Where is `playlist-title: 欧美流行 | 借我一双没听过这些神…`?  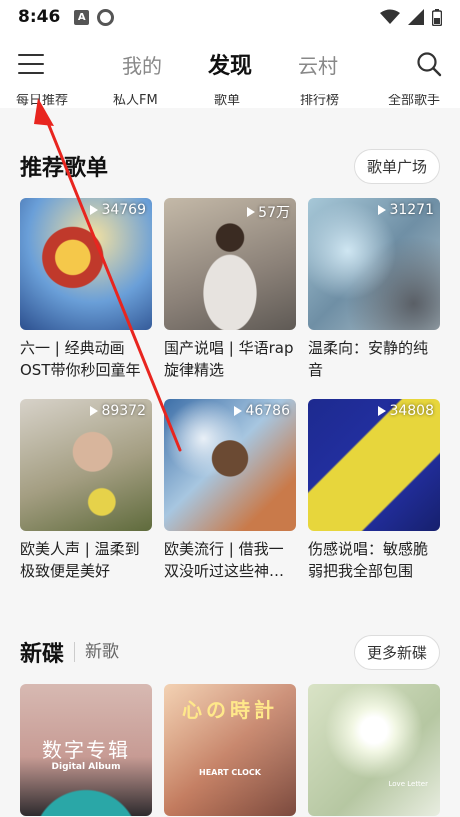 playlist-title: 欧美流行 | 借我一双没听过这些神… is located at coordinates (224, 560).